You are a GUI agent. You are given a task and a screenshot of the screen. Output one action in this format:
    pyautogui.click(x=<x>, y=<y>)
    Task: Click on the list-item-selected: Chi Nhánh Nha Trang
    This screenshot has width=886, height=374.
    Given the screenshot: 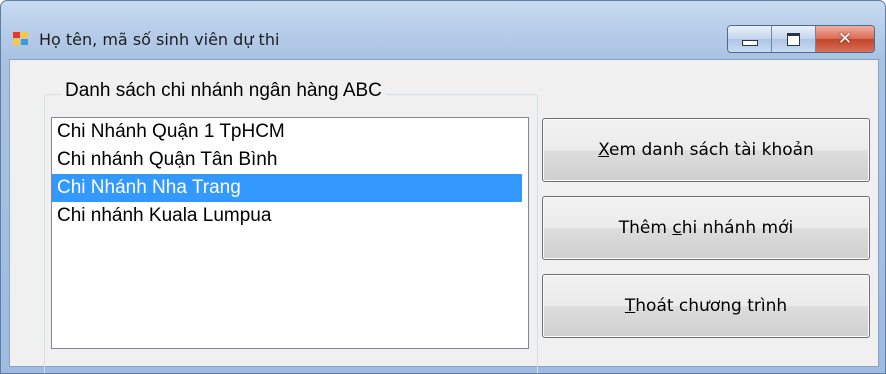 What is the action you would take?
    pyautogui.click(x=287, y=188)
    